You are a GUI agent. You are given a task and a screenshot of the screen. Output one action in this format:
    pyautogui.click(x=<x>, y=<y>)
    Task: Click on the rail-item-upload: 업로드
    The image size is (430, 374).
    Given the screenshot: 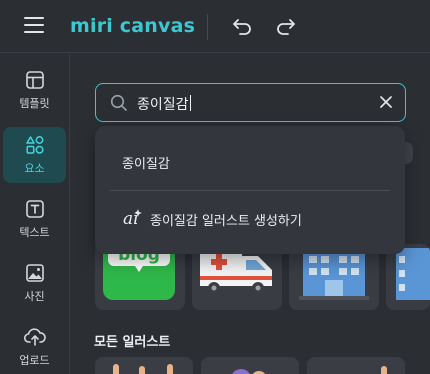 What is the action you would take?
    pyautogui.click(x=34, y=346)
    